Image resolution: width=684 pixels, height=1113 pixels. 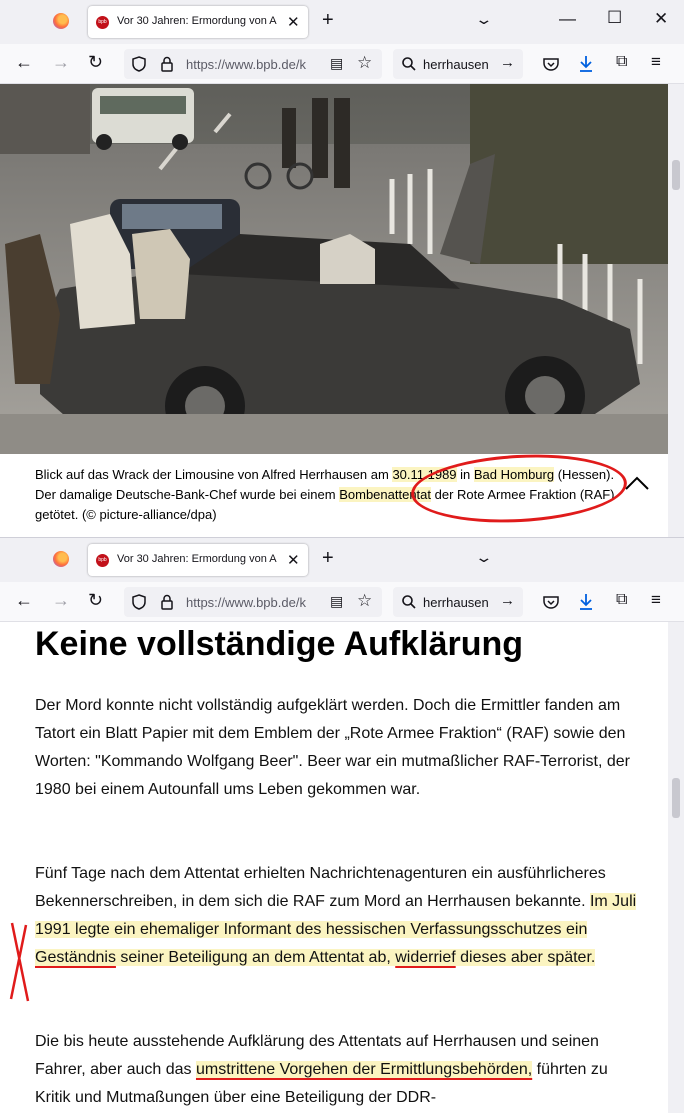 I want to click on highlight-part: seiner Beteiligung an dem Attentat ab,, so click(x=255, y=957).